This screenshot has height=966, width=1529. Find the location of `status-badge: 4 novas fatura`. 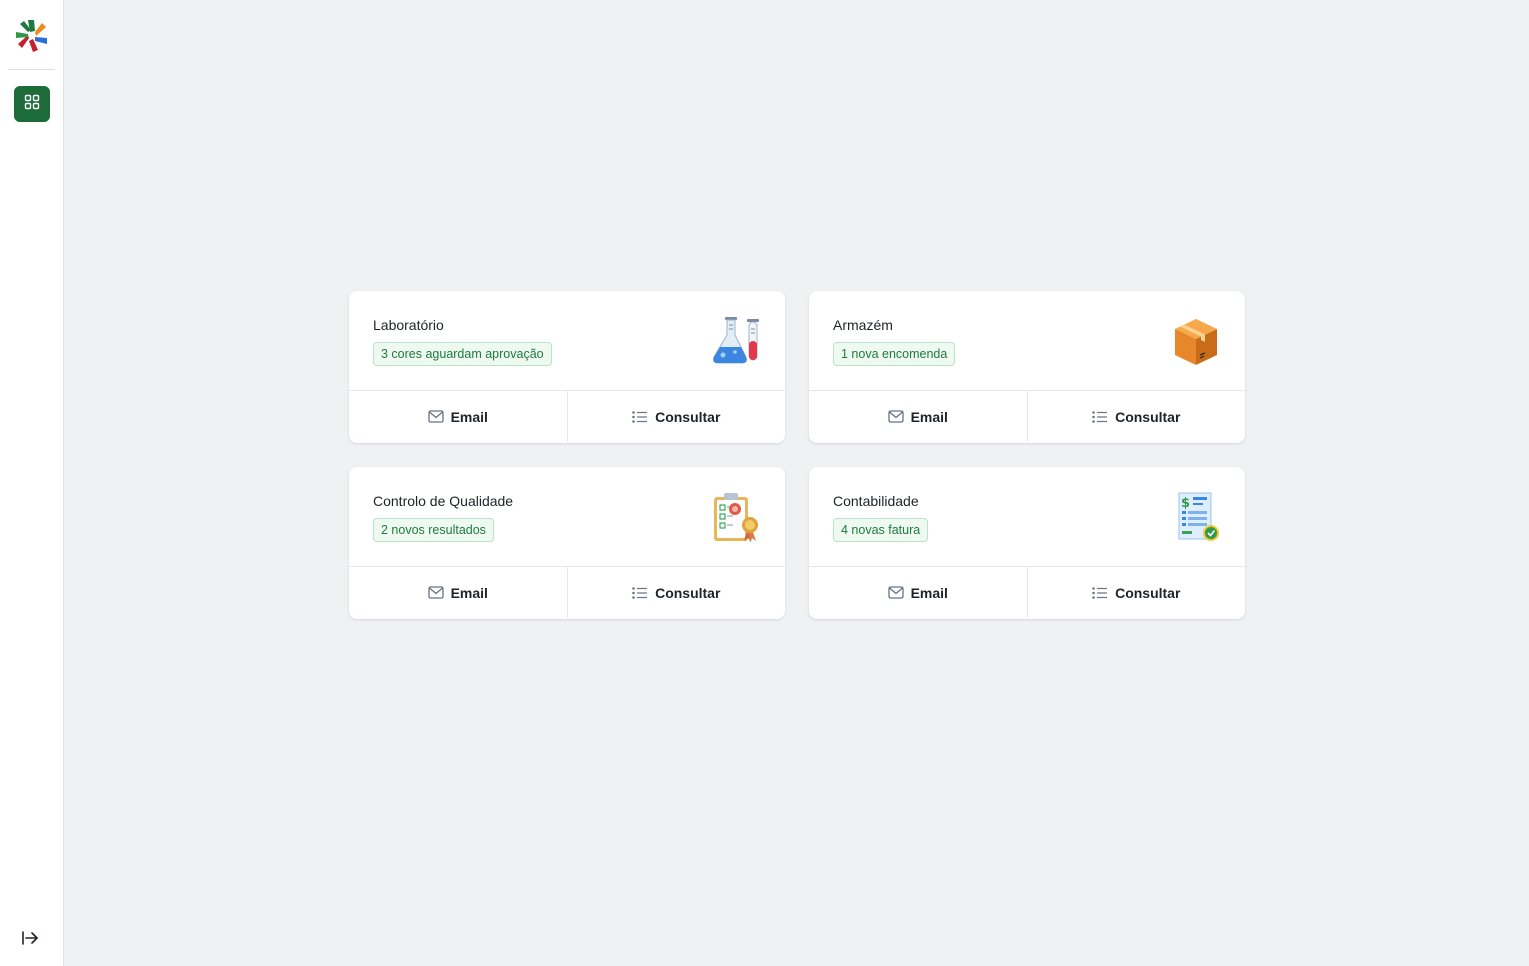

status-badge: 4 novas fatura is located at coordinates (881, 530).